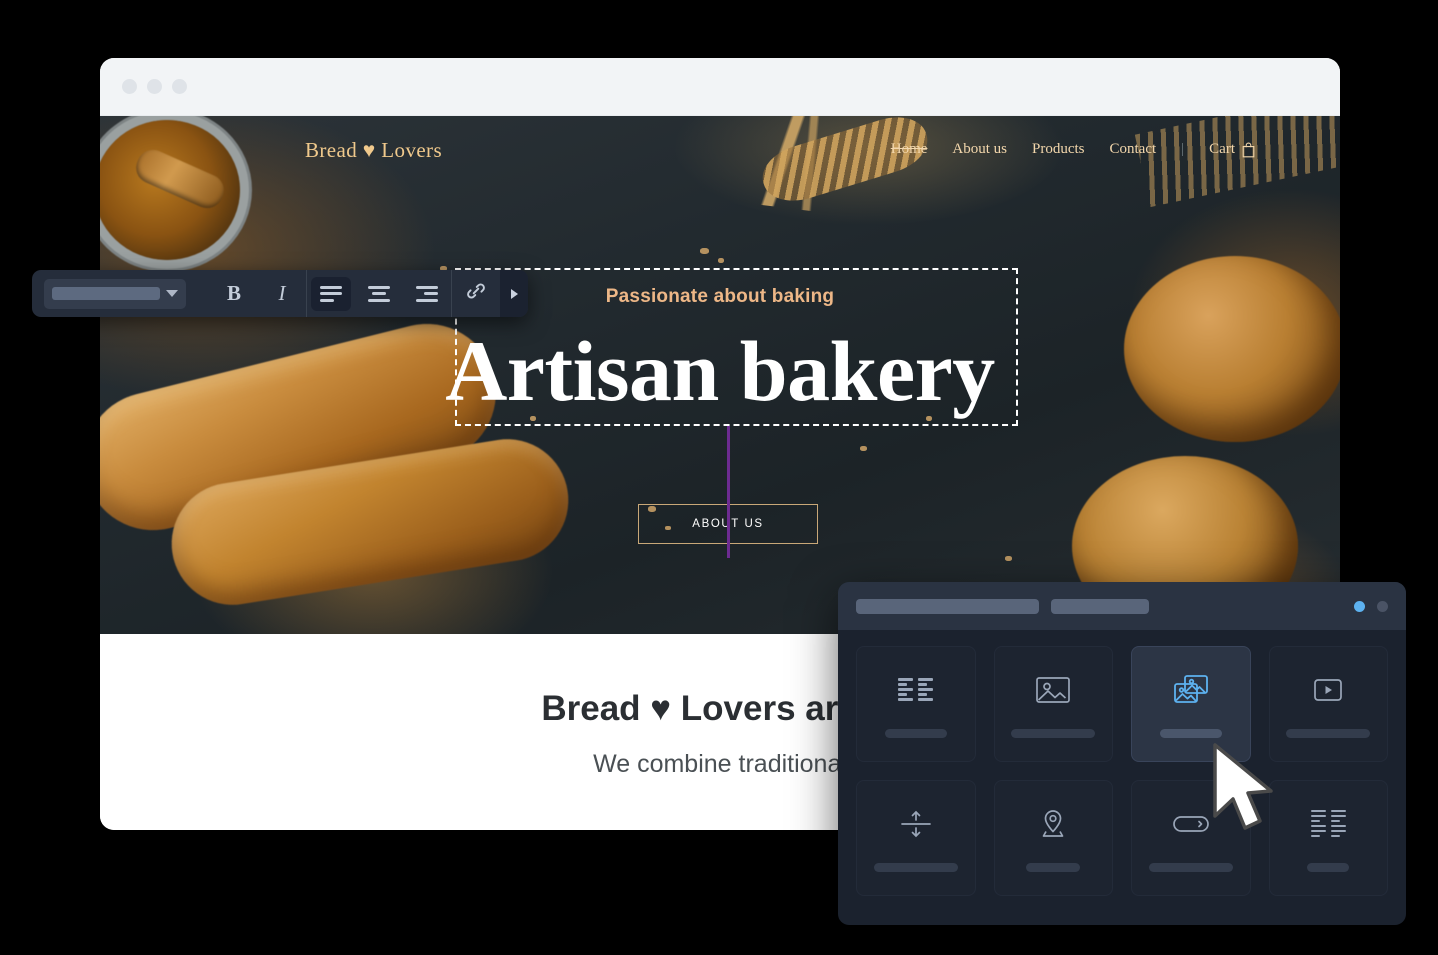 The image size is (1438, 955). Describe the element at coordinates (1058, 149) in the screenshot. I see `nav-link-products: Products` at that location.